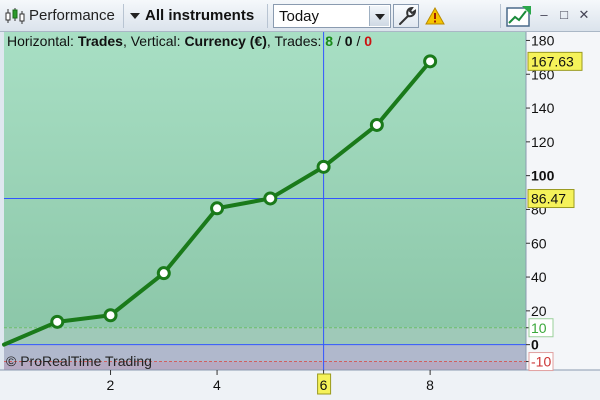 This screenshot has width=600, height=400. What do you see at coordinates (332, 16) in the screenshot?
I see `period-select: Today` at bounding box center [332, 16].